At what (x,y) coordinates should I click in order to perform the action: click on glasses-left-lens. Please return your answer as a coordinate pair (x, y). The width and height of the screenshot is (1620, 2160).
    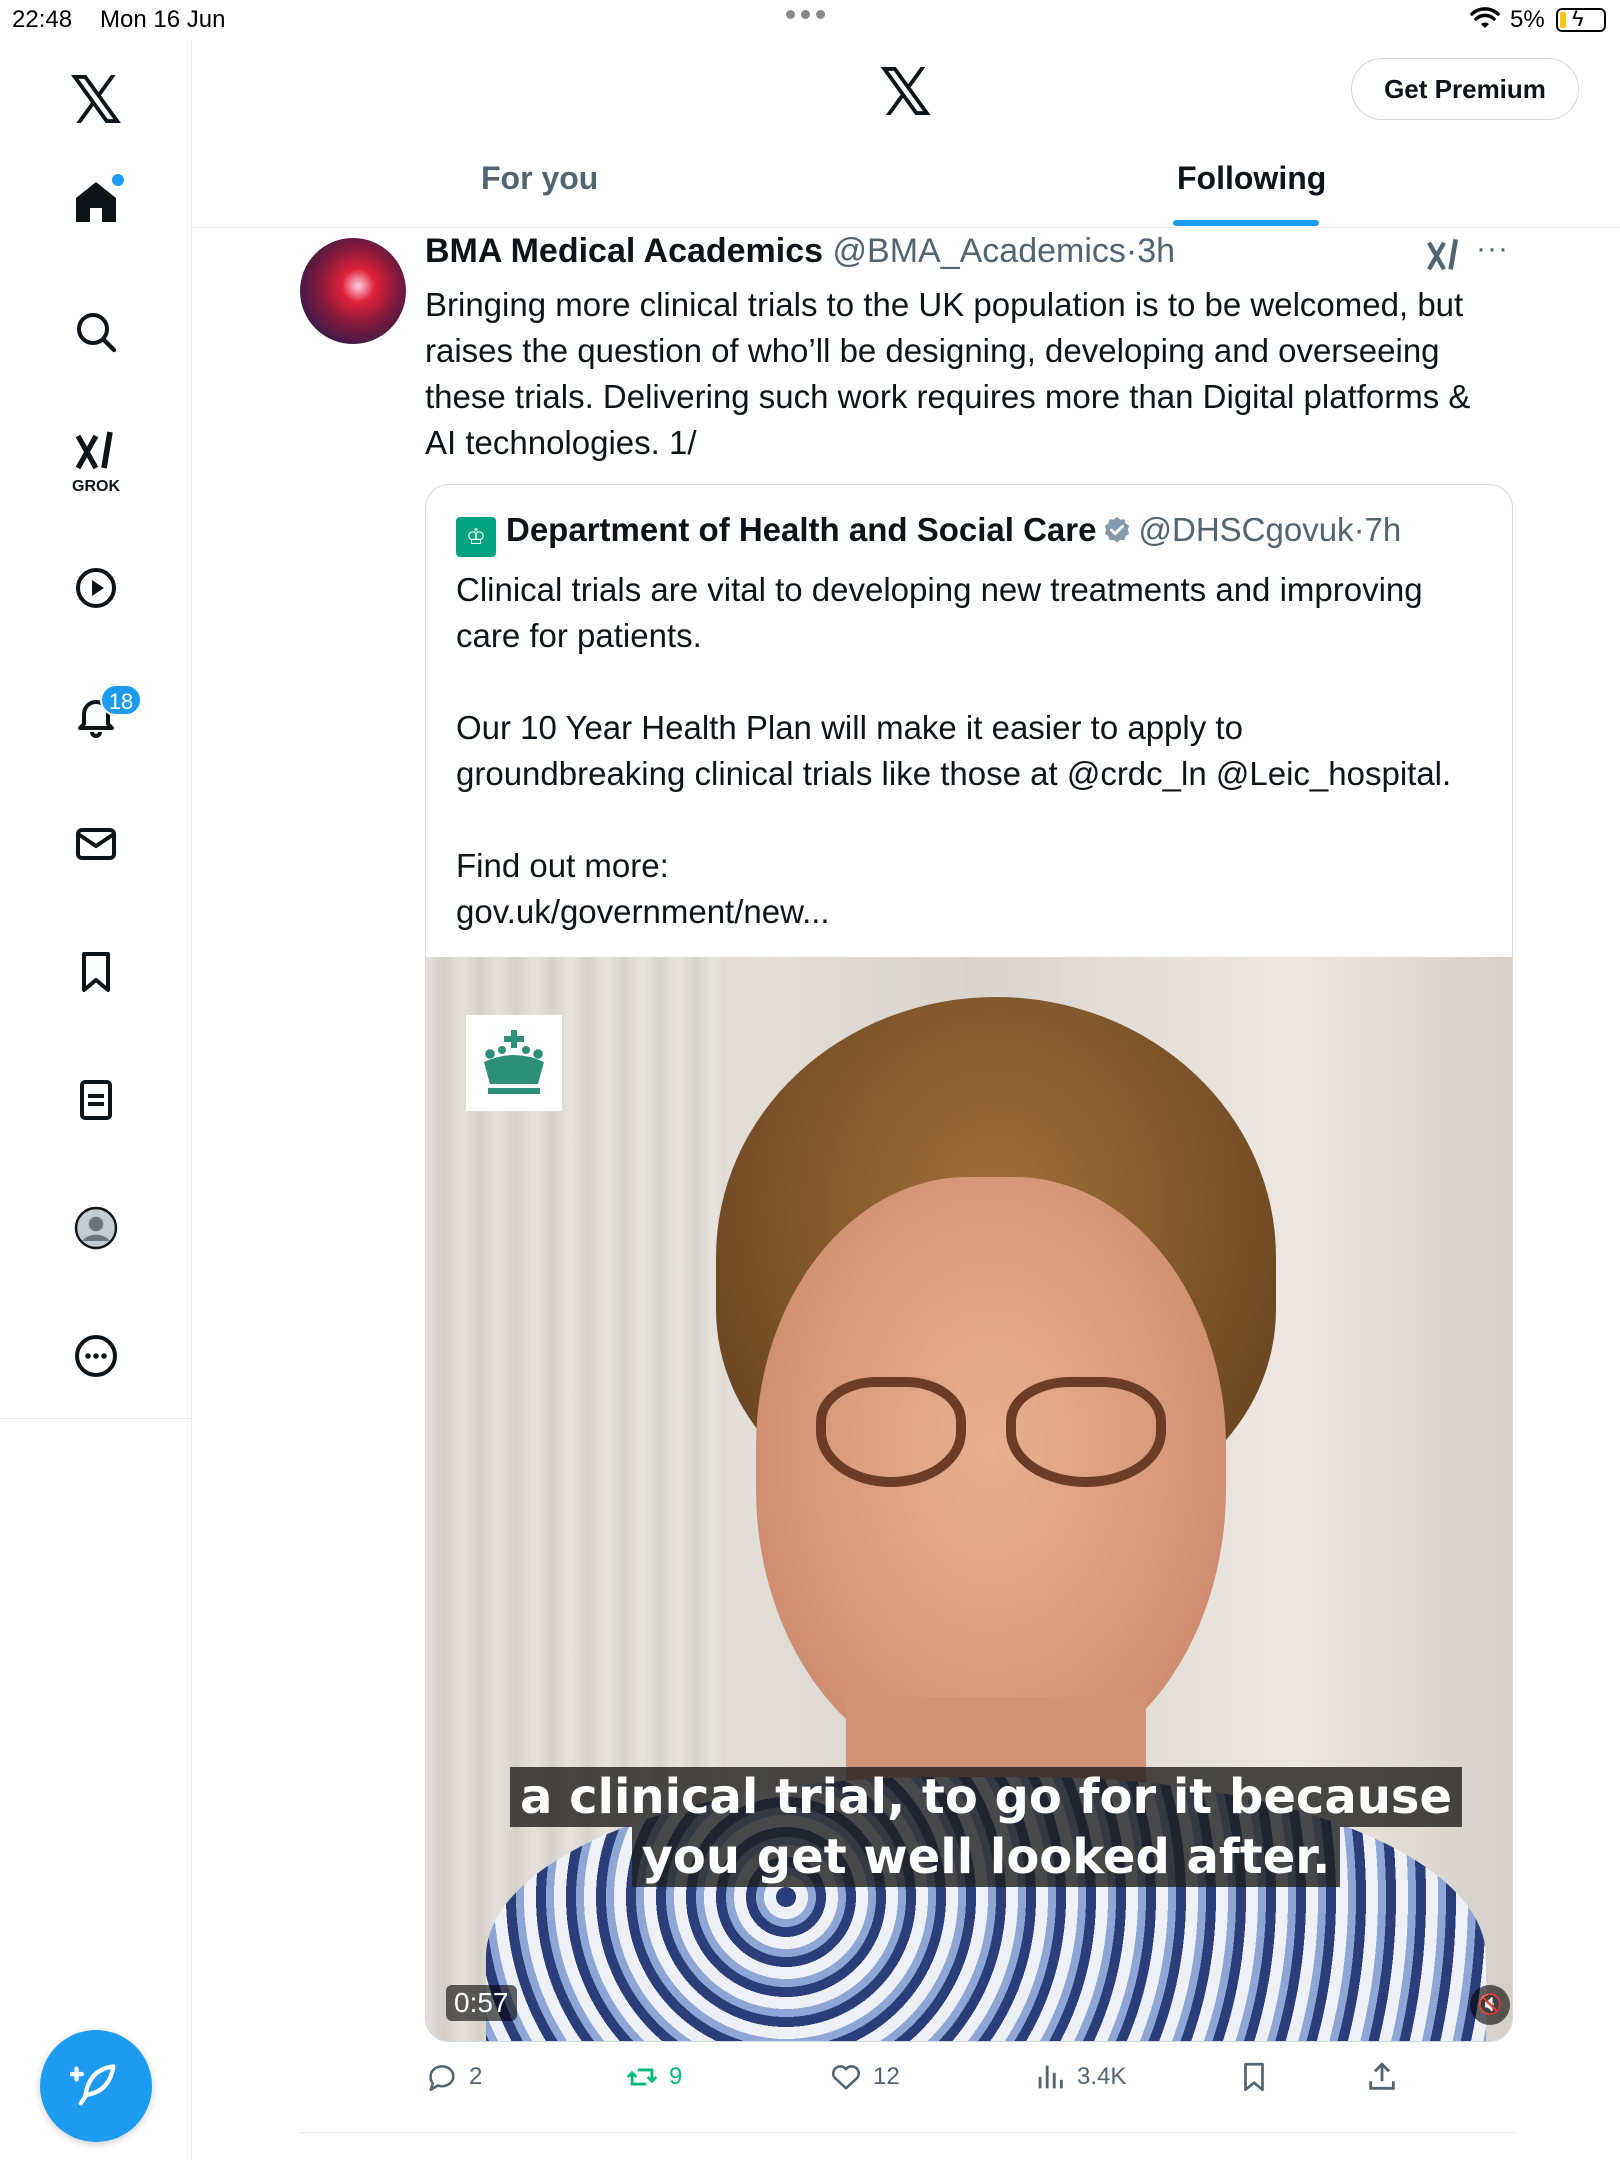
    Looking at the image, I should click on (891, 1432).